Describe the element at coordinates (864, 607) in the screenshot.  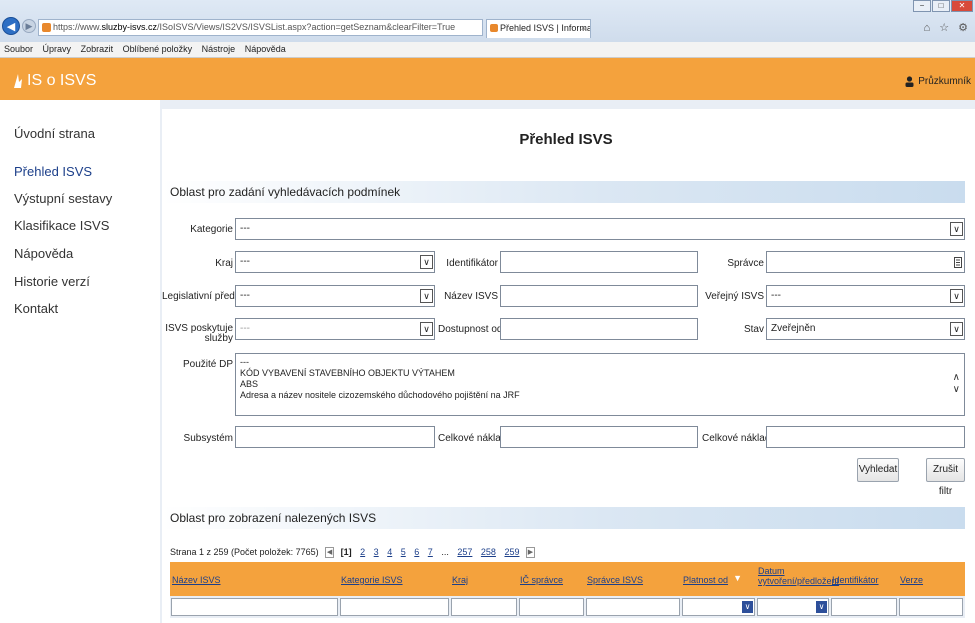
I see `filter-identifikator-input` at that location.